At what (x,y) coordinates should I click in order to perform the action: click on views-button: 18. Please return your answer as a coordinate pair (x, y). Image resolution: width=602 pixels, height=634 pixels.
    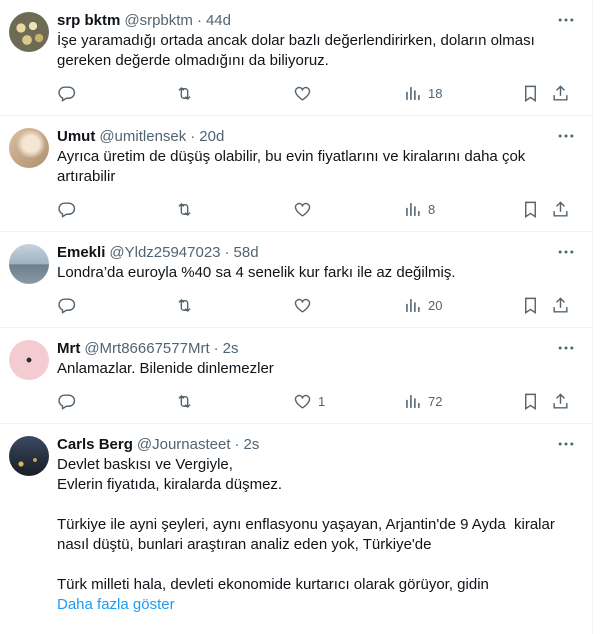
    Looking at the image, I should click on (462, 93).